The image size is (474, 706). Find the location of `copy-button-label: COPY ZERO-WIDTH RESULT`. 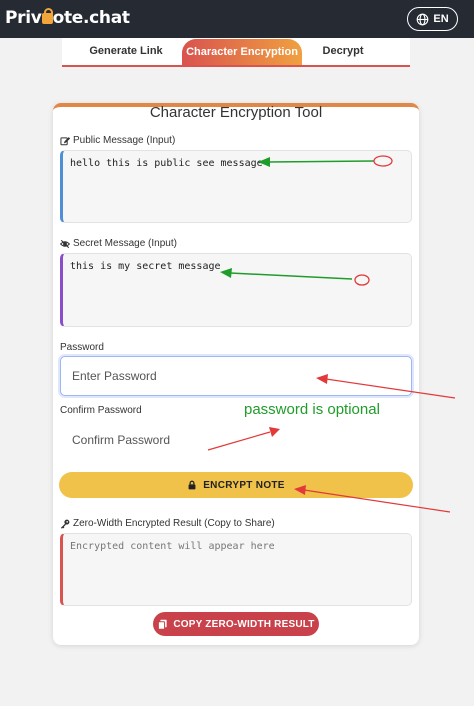

copy-button-label: COPY ZERO-WIDTH RESULT is located at coordinates (244, 624).